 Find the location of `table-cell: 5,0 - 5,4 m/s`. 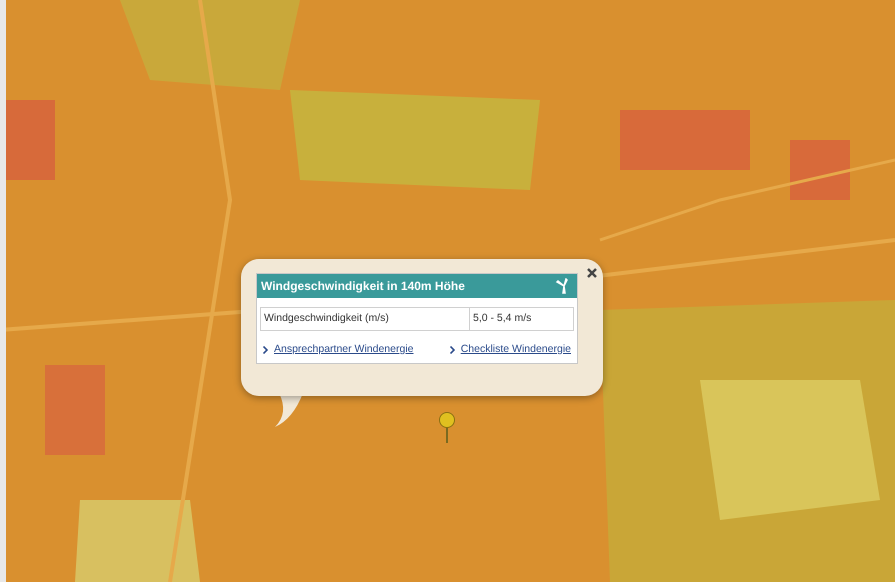

table-cell: 5,0 - 5,4 m/s is located at coordinates (522, 319).